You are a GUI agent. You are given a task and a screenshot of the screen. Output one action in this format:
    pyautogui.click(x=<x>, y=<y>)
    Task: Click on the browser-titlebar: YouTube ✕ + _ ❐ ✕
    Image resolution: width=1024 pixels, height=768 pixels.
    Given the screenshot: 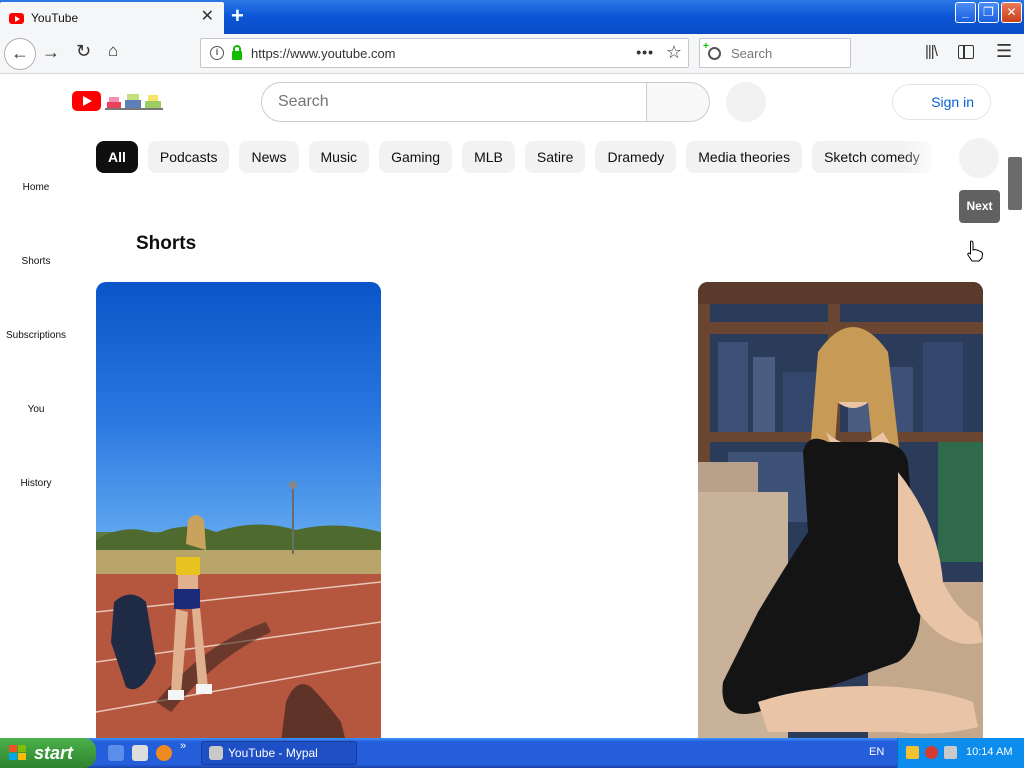 What is the action you would take?
    pyautogui.click(x=512, y=17)
    